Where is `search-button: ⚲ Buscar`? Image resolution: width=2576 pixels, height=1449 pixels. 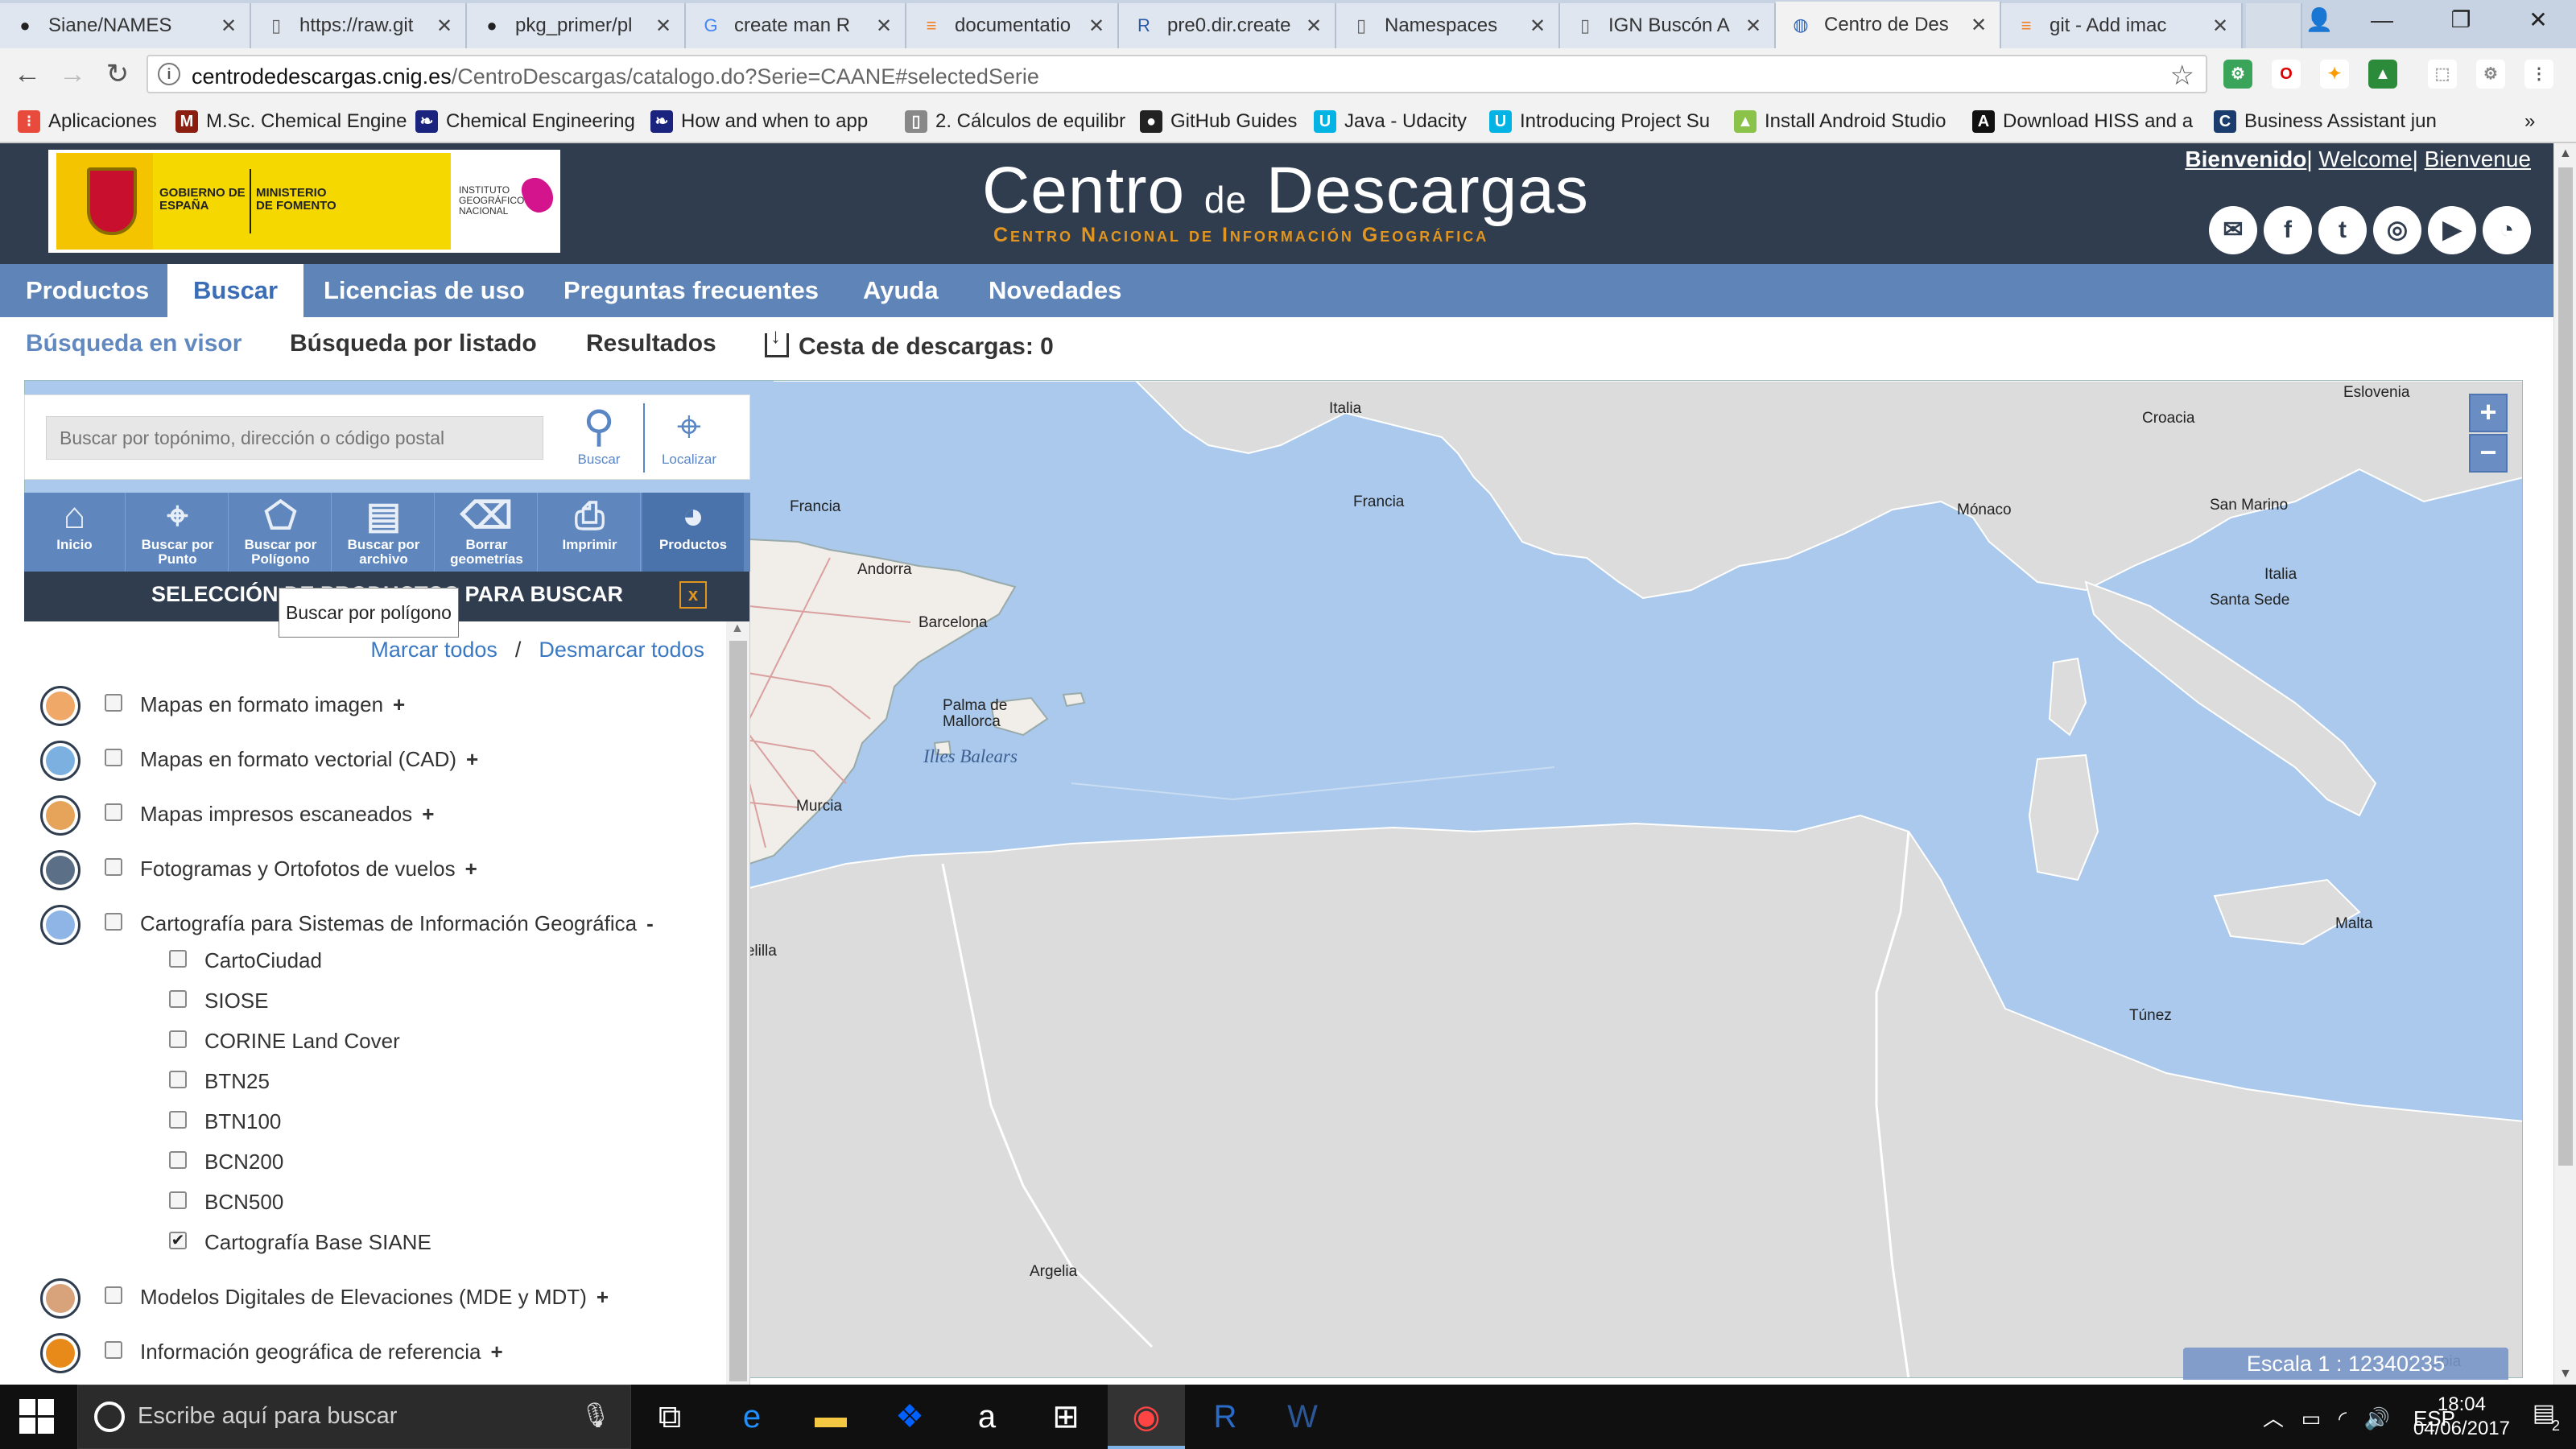 search-button: ⚲ Buscar is located at coordinates (599, 439).